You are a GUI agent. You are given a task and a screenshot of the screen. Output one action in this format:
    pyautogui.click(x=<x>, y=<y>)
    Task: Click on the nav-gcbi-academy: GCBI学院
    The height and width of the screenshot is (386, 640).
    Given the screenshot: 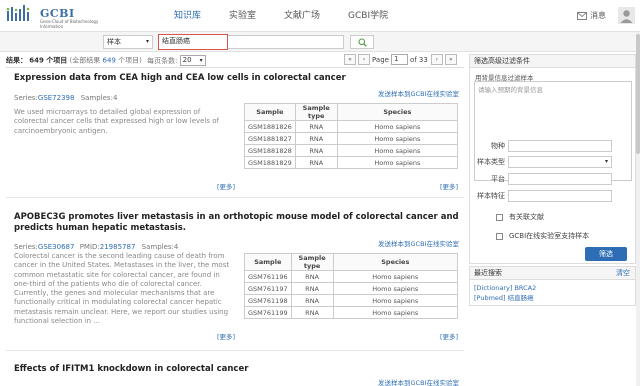 What is the action you would take?
    pyautogui.click(x=368, y=16)
    